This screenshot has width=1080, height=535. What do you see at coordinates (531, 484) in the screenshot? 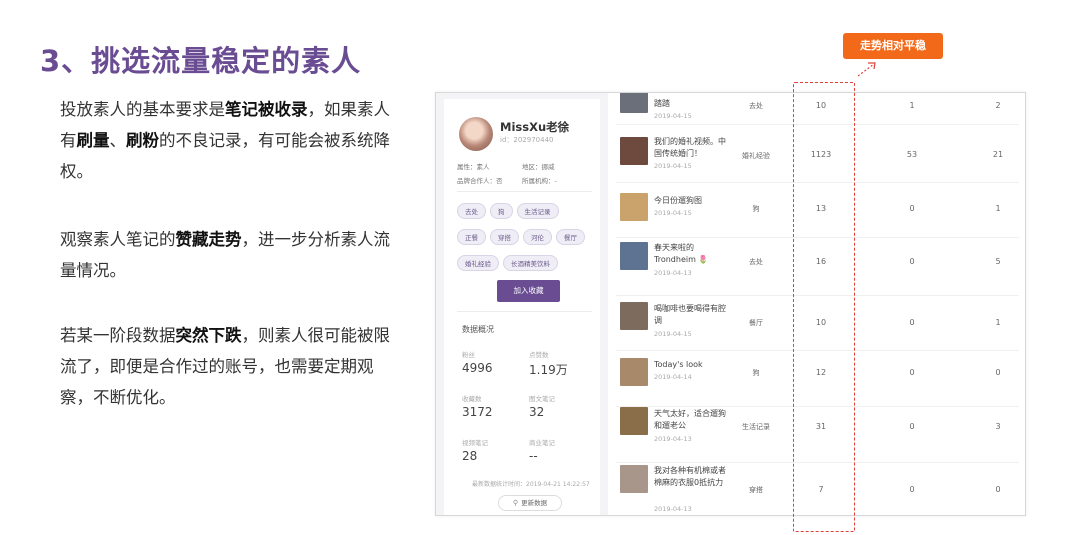
I see `update-time: 最新数据统计时间：2019-04-21 14:22:57` at bounding box center [531, 484].